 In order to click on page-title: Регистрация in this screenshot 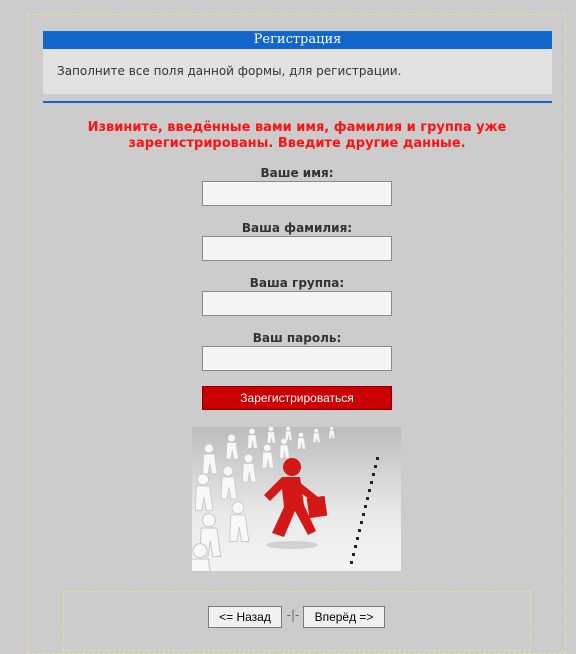, I will do `click(297, 40)`.